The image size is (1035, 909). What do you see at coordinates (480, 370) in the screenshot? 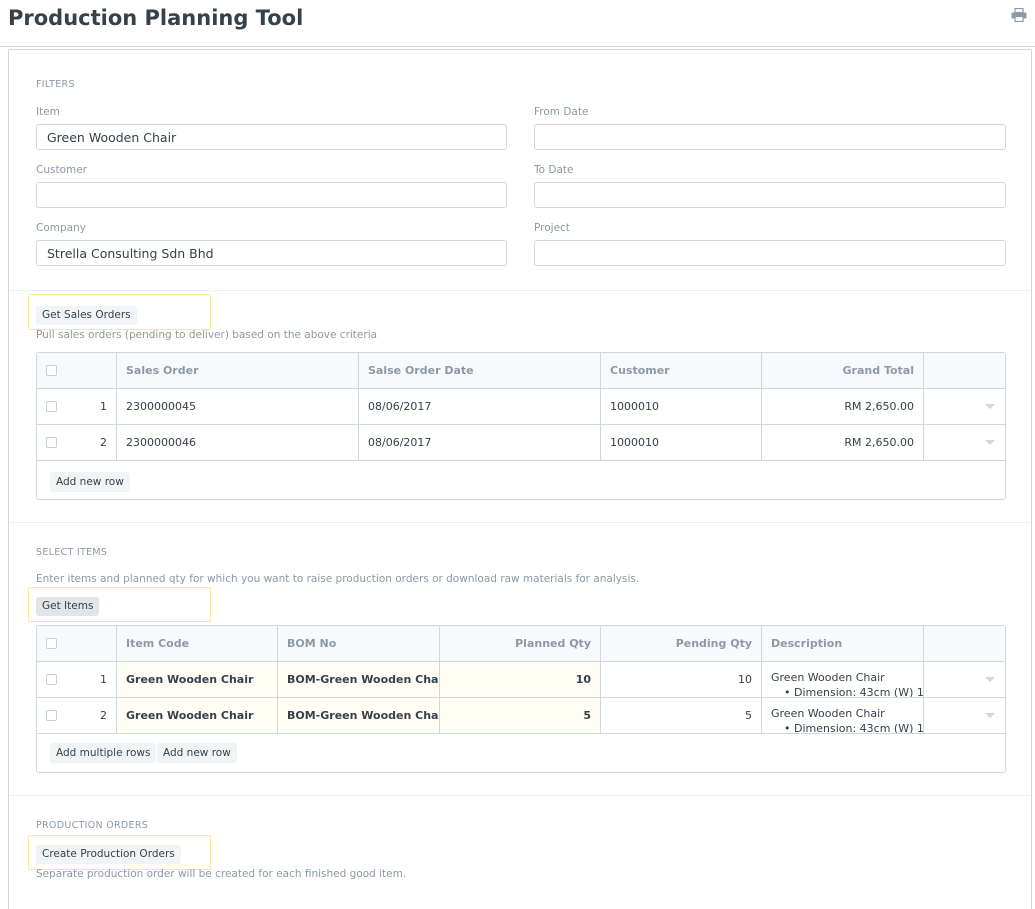
I see `col-sales-order-date: Salse Order Date` at bounding box center [480, 370].